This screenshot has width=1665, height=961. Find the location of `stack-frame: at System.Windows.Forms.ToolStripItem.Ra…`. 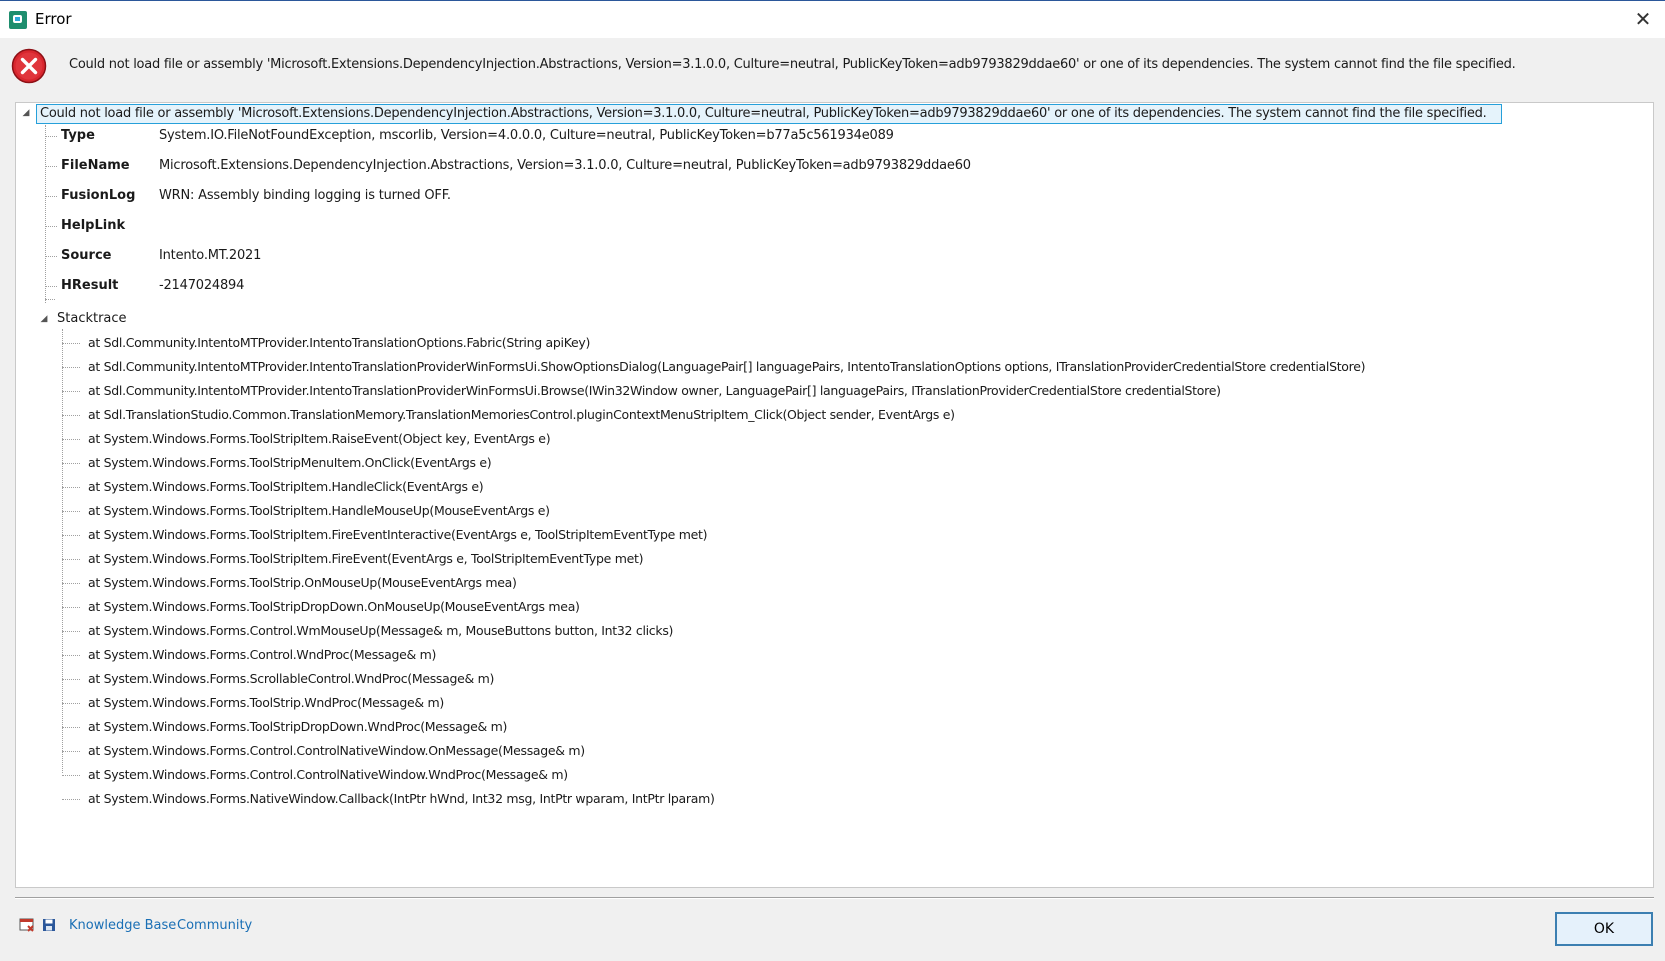

stack-frame: at System.Windows.Forms.ToolStripItem.Ra… is located at coordinates (319, 438).